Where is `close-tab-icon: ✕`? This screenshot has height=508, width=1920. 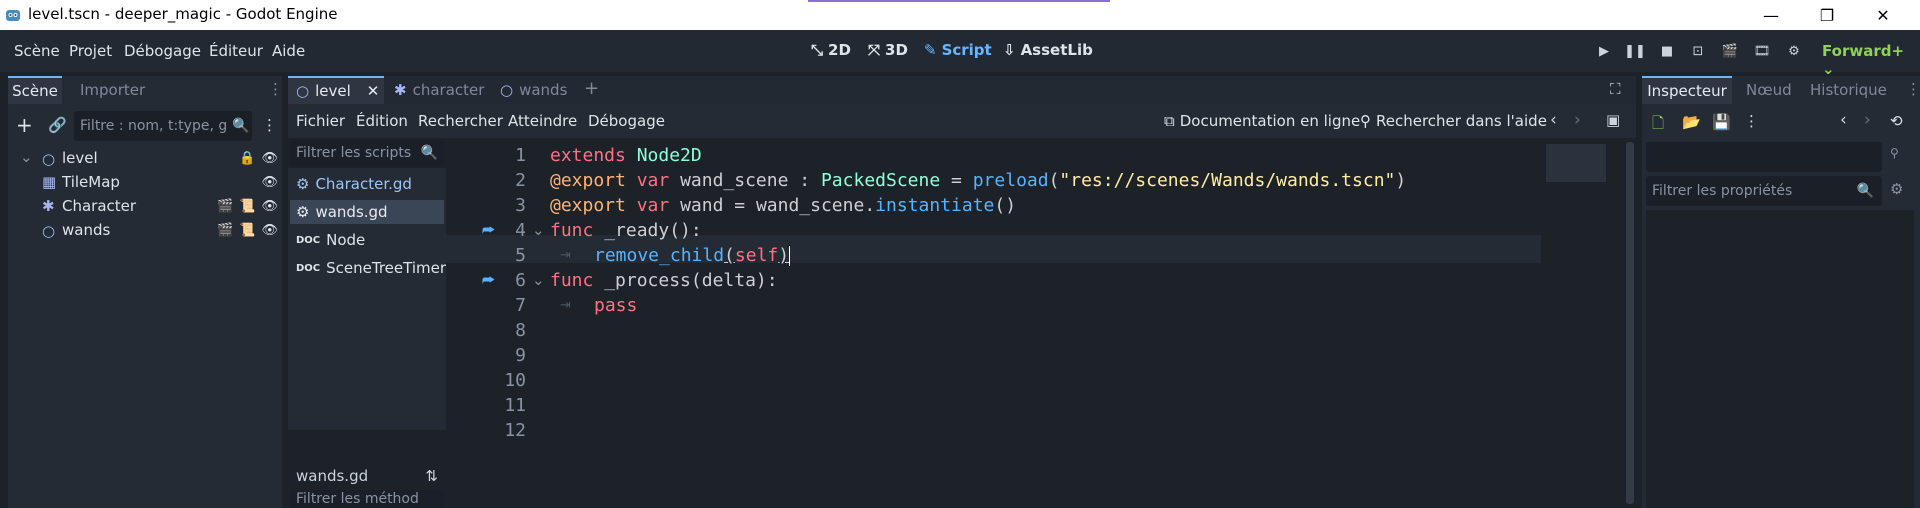 close-tab-icon: ✕ is located at coordinates (373, 91).